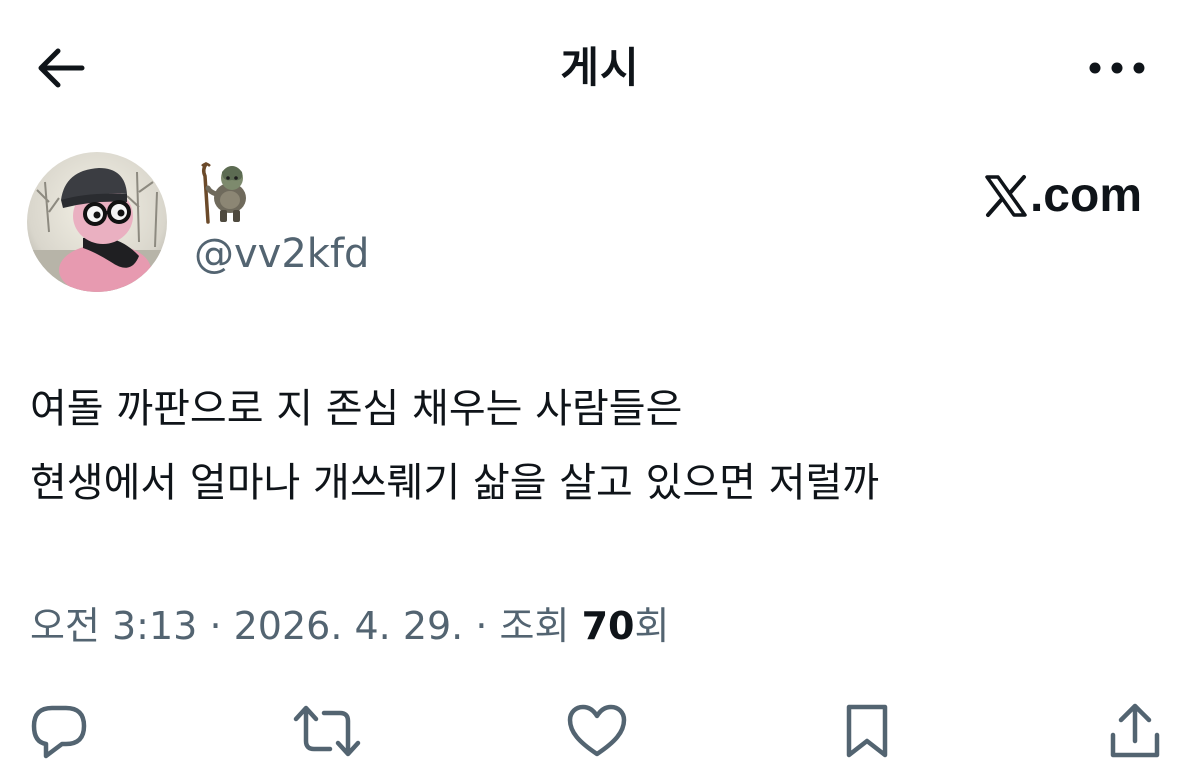 The image size is (1200, 780). I want to click on troll-figure-emoji, so click(223, 193).